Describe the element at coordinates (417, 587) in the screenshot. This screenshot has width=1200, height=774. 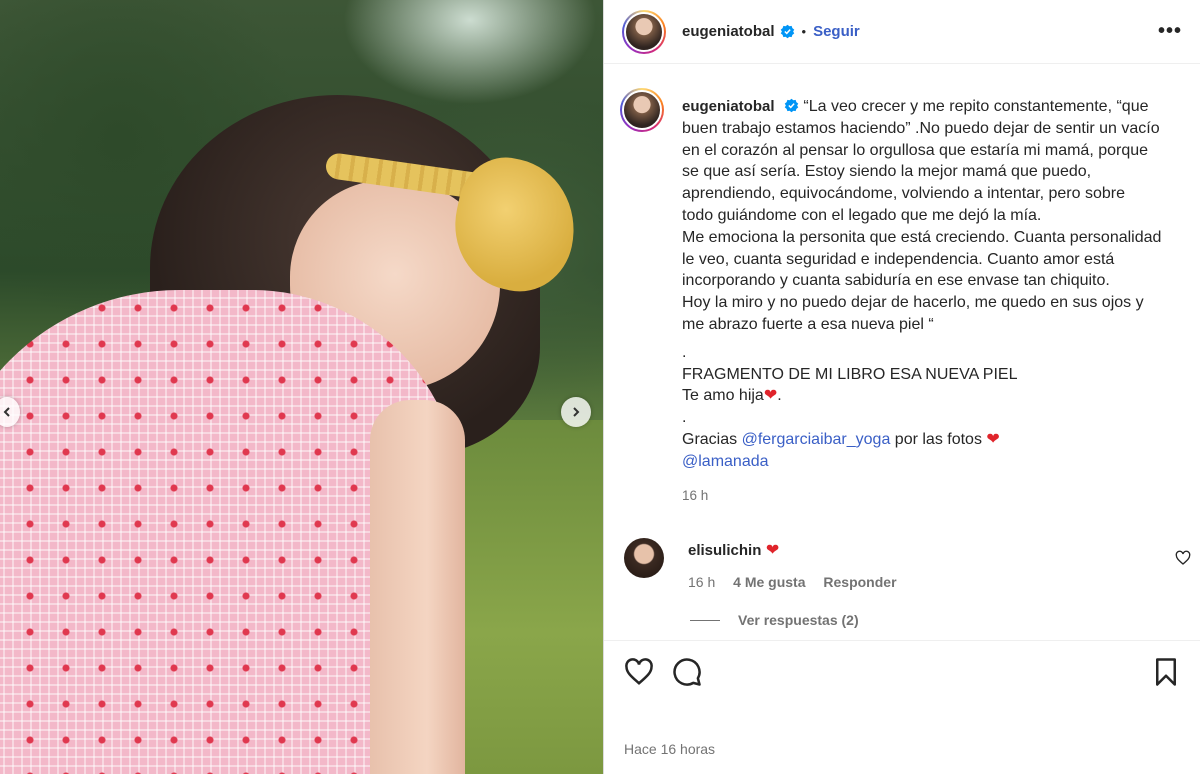
I see `photo-arm` at that location.